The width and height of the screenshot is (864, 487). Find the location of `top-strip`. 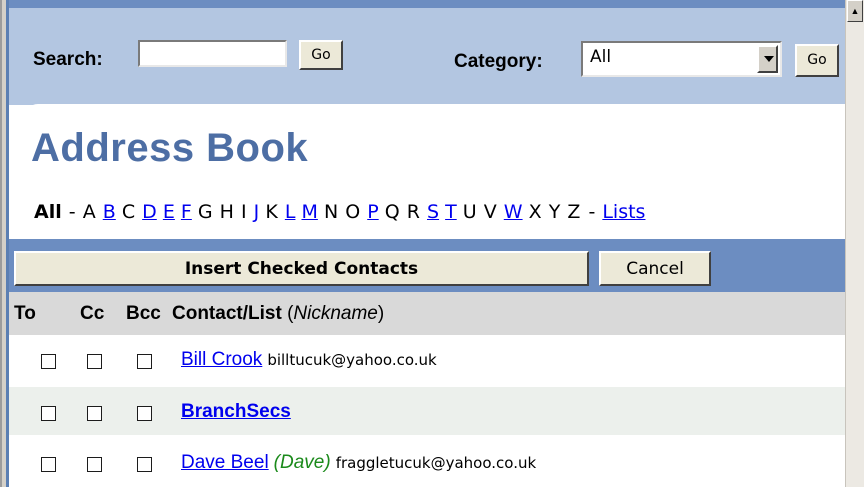

top-strip is located at coordinates (427, 4).